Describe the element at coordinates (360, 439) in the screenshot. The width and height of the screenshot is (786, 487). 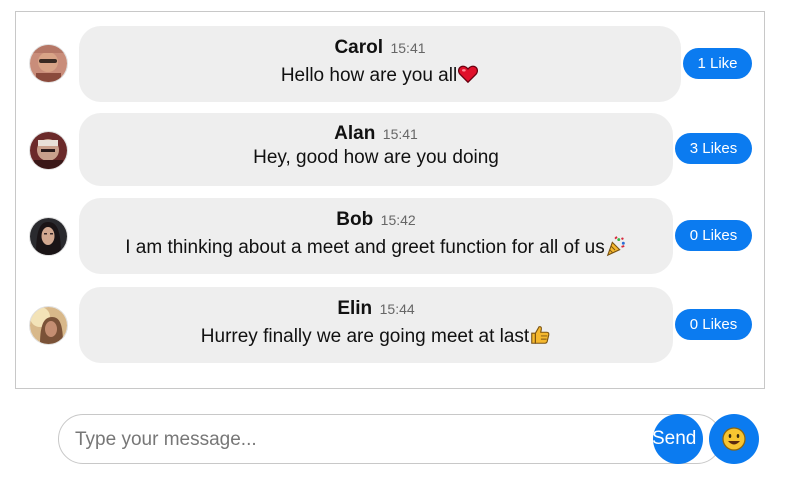
I see `message-input` at that location.